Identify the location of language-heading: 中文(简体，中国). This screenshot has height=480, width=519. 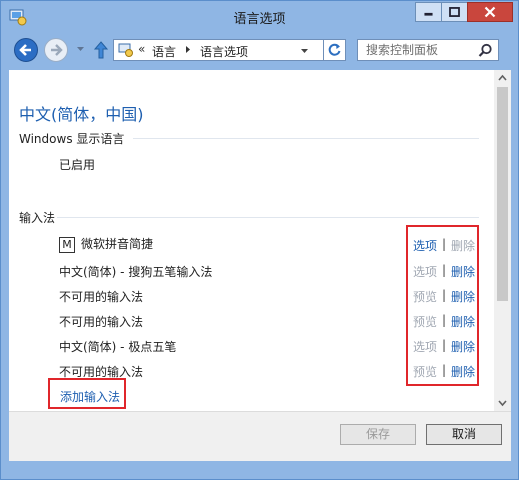
(81, 114).